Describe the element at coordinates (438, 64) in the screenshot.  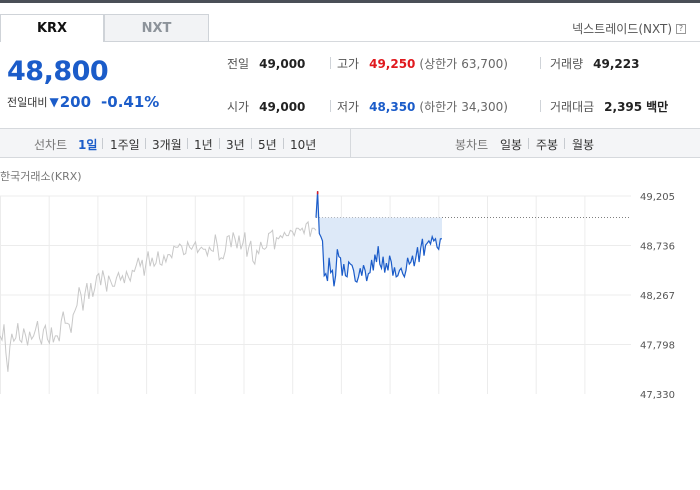
I see `upper-limit-label: (상한가` at that location.